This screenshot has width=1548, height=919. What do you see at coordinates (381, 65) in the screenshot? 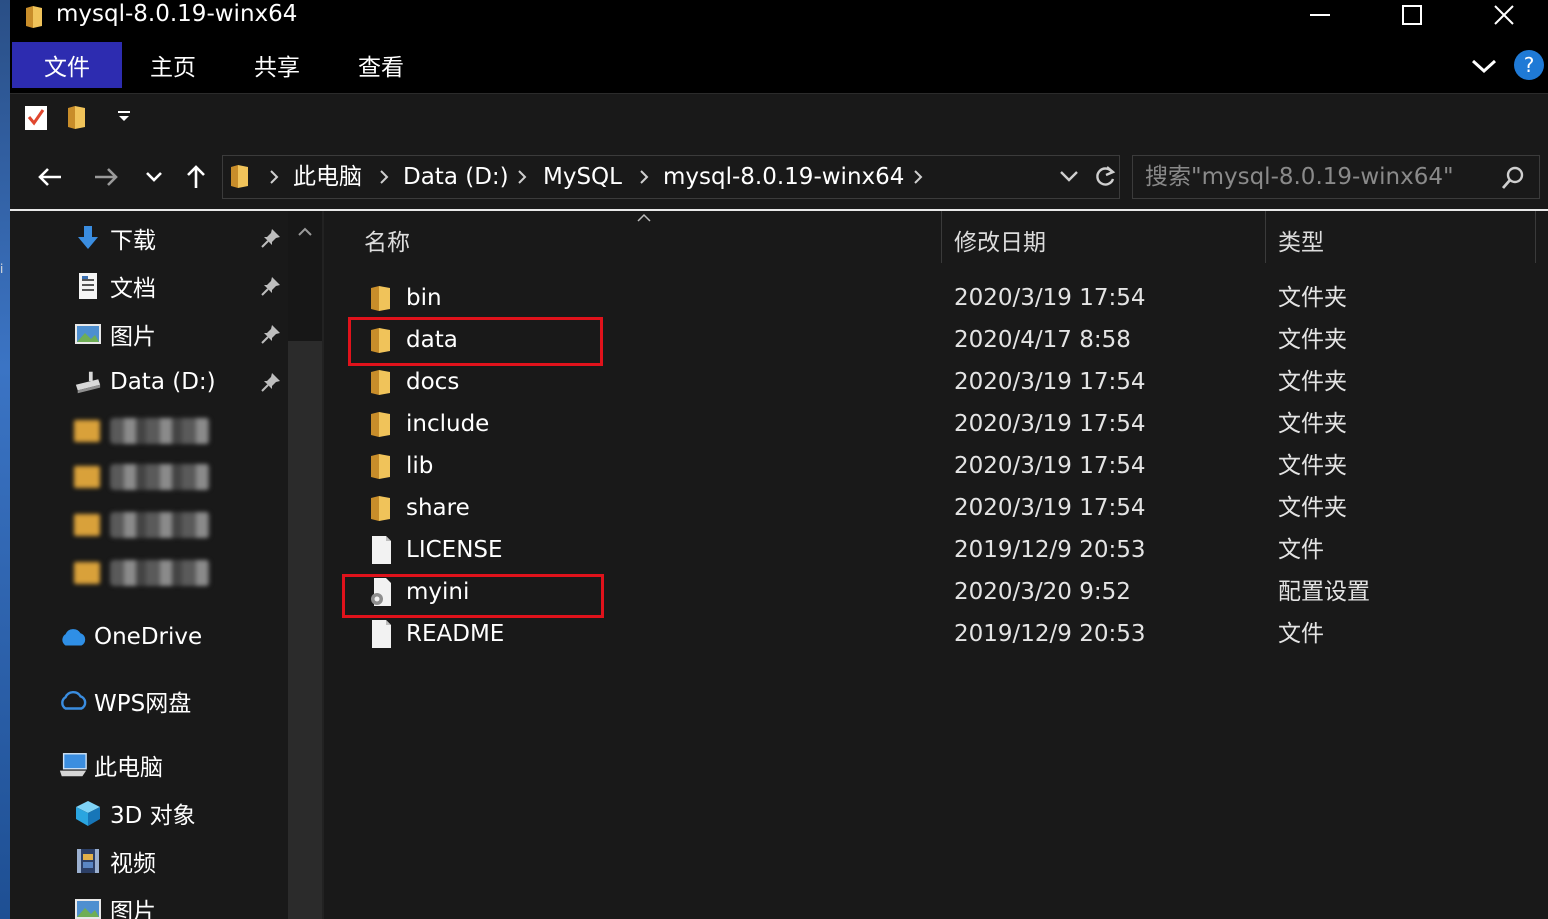
I see `tab-view: 查看` at bounding box center [381, 65].